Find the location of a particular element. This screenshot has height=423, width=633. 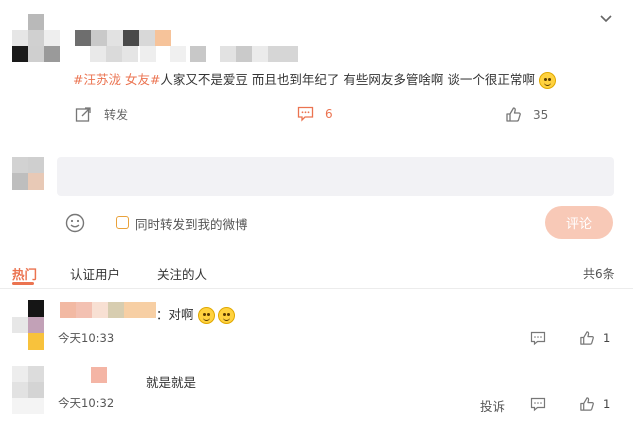

tab-following: 关注的人 is located at coordinates (182, 273).